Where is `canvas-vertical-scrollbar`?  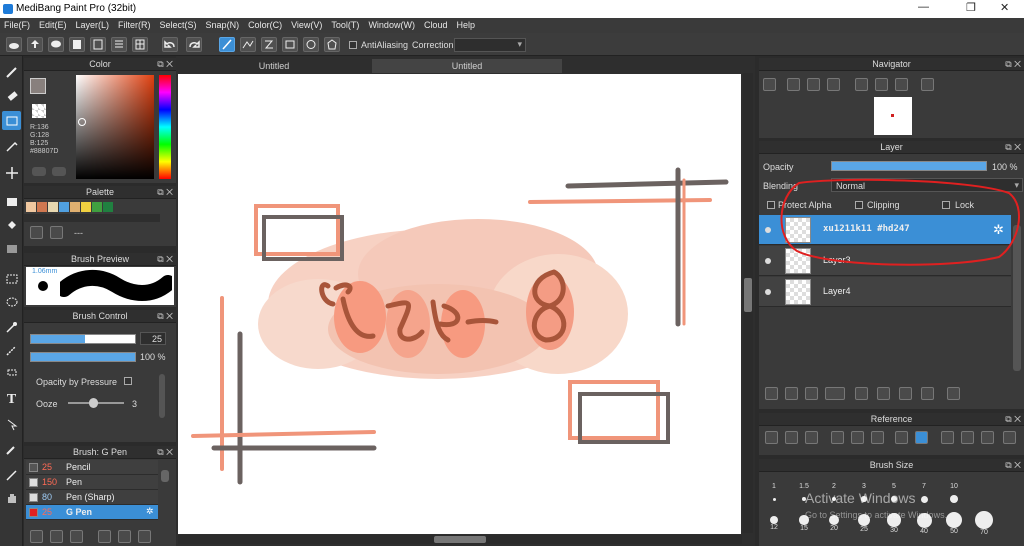
canvas-vertical-scrollbar is located at coordinates (748, 303).